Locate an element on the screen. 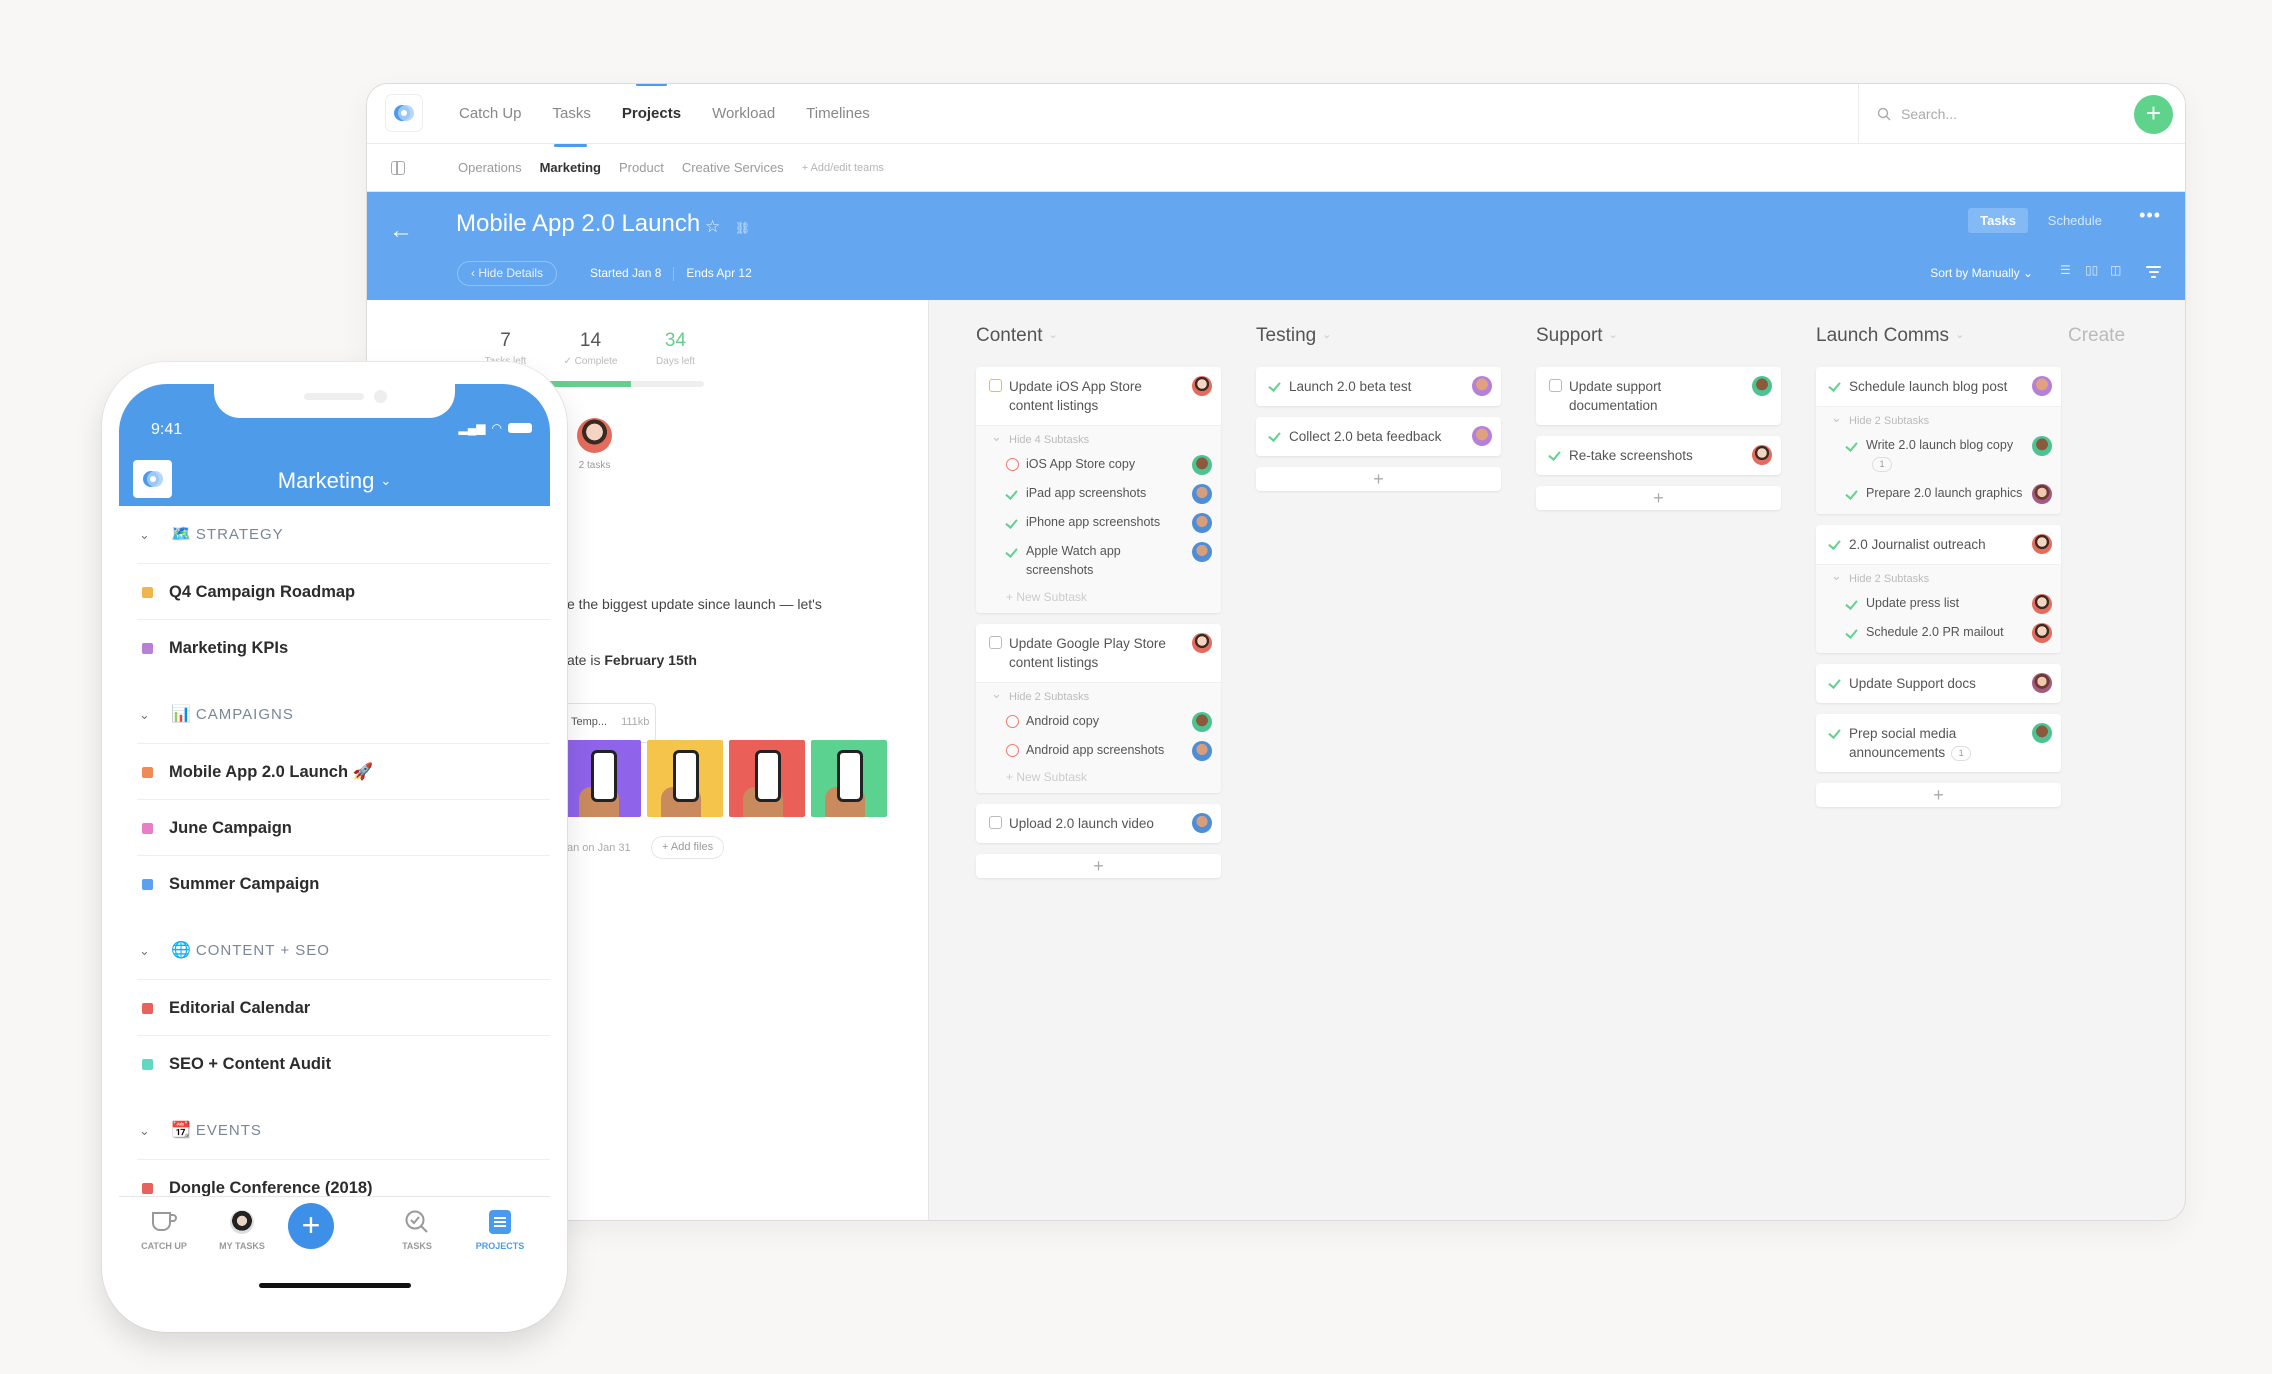  task-item: Collect 2.0 beta feedback is located at coordinates (1378, 436).